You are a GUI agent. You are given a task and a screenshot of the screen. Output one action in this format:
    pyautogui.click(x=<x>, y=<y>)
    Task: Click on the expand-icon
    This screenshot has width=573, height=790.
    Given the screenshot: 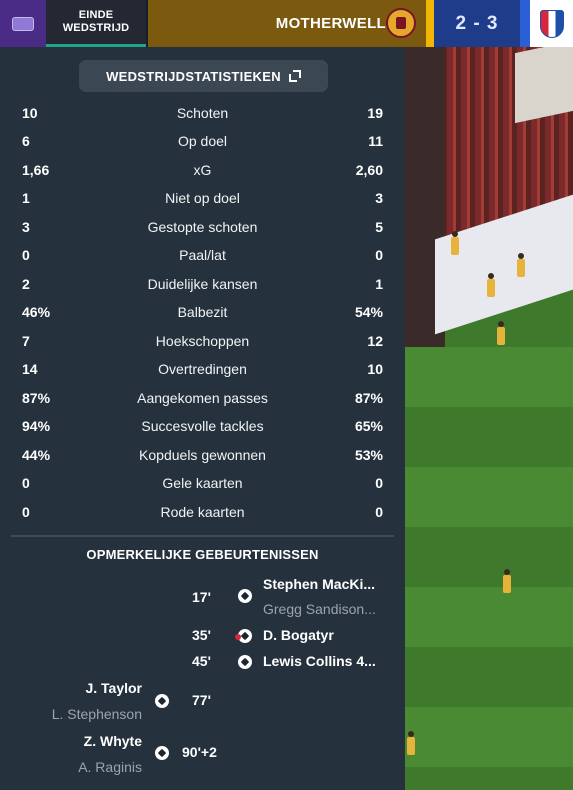 What is the action you would take?
    pyautogui.click(x=294, y=76)
    